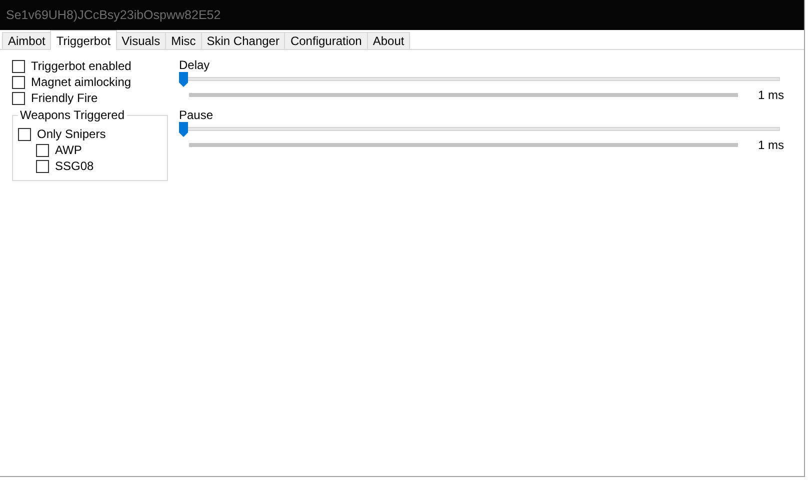 This screenshot has width=812, height=487. I want to click on group-title: Weapons Triggered, so click(72, 115).